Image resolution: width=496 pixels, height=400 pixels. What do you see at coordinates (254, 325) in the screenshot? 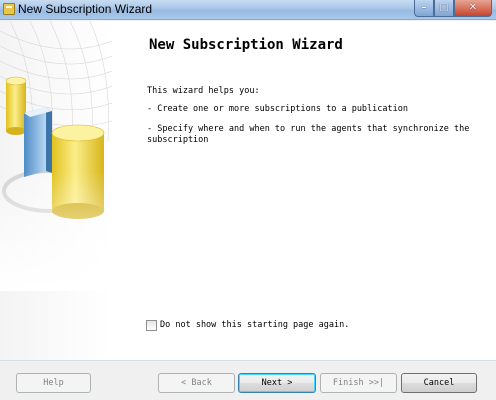
I see `skip-start-page-label: Do not show this starting page again.` at bounding box center [254, 325].